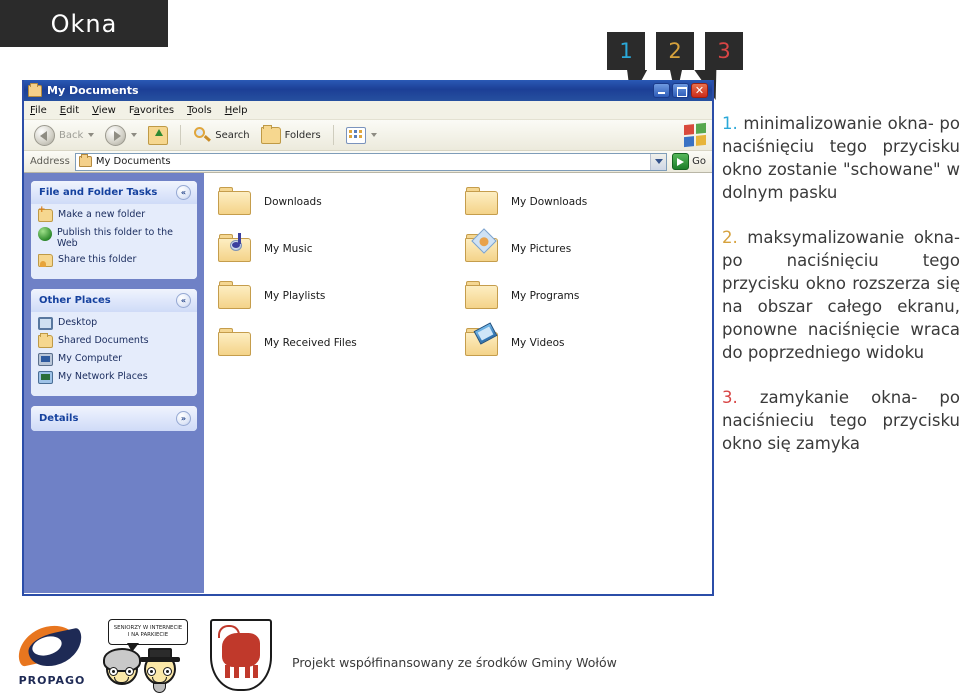 The height and width of the screenshot is (699, 960). Describe the element at coordinates (97, 259) in the screenshot. I see `list-item-label: Share this folder` at that location.